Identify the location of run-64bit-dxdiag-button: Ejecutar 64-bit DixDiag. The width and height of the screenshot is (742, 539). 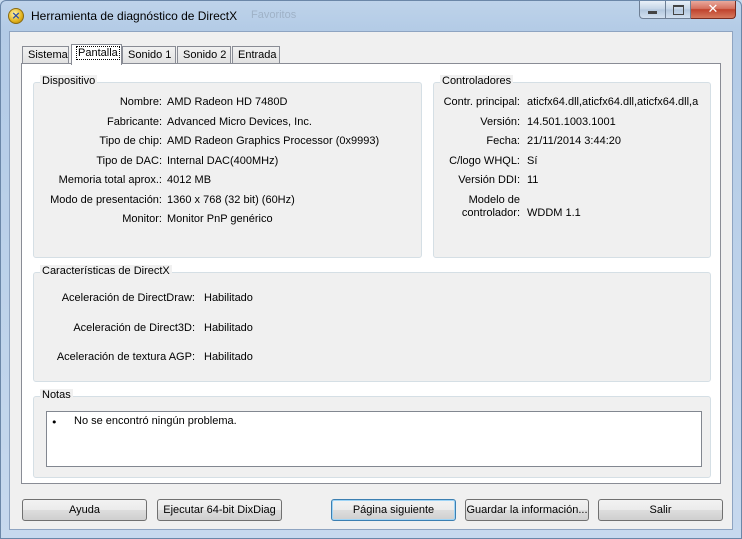
(219, 510).